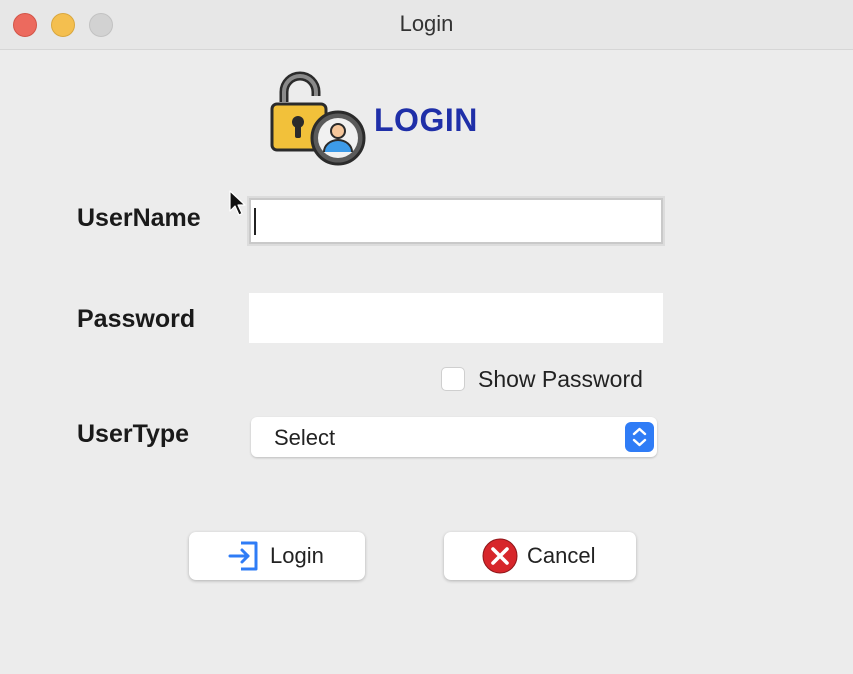  I want to click on window-title: Login, so click(426, 23).